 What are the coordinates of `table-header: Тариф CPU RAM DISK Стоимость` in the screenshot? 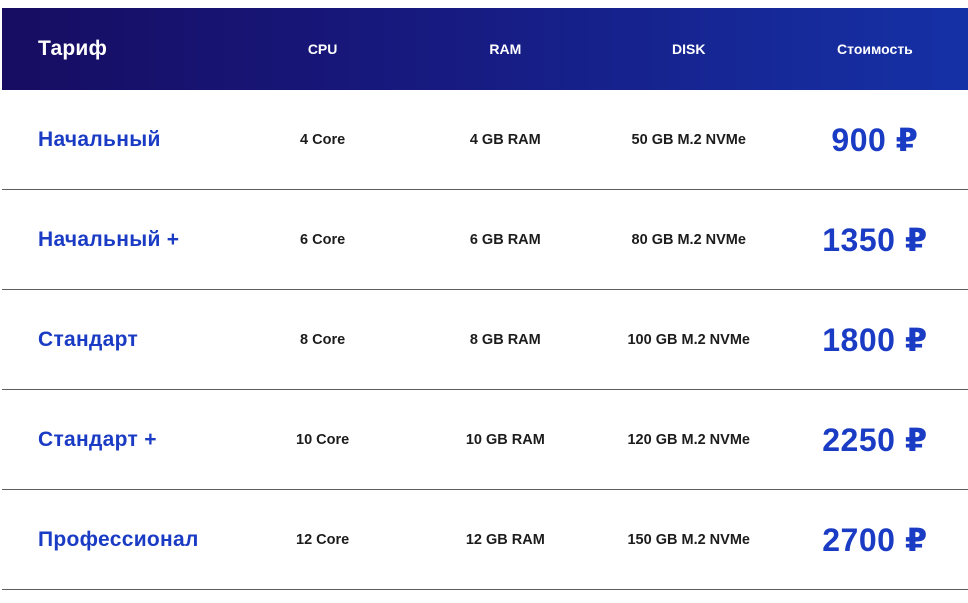 It's located at (485, 49).